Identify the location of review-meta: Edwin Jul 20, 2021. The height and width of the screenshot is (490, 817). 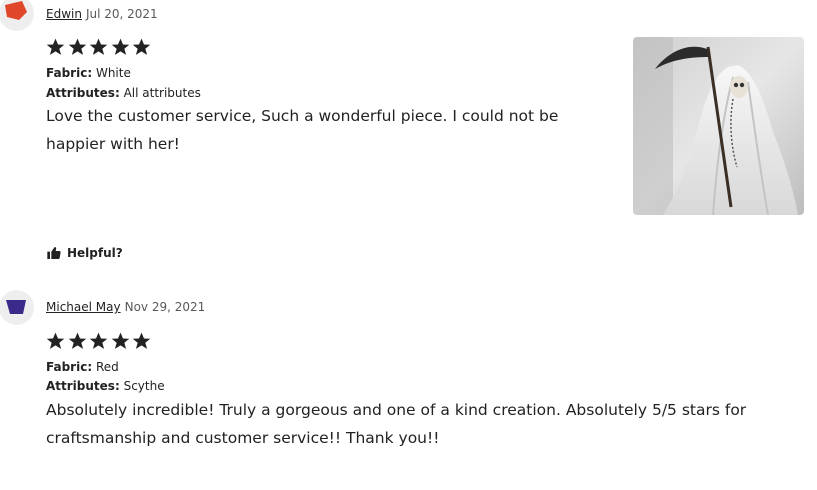
(102, 14).